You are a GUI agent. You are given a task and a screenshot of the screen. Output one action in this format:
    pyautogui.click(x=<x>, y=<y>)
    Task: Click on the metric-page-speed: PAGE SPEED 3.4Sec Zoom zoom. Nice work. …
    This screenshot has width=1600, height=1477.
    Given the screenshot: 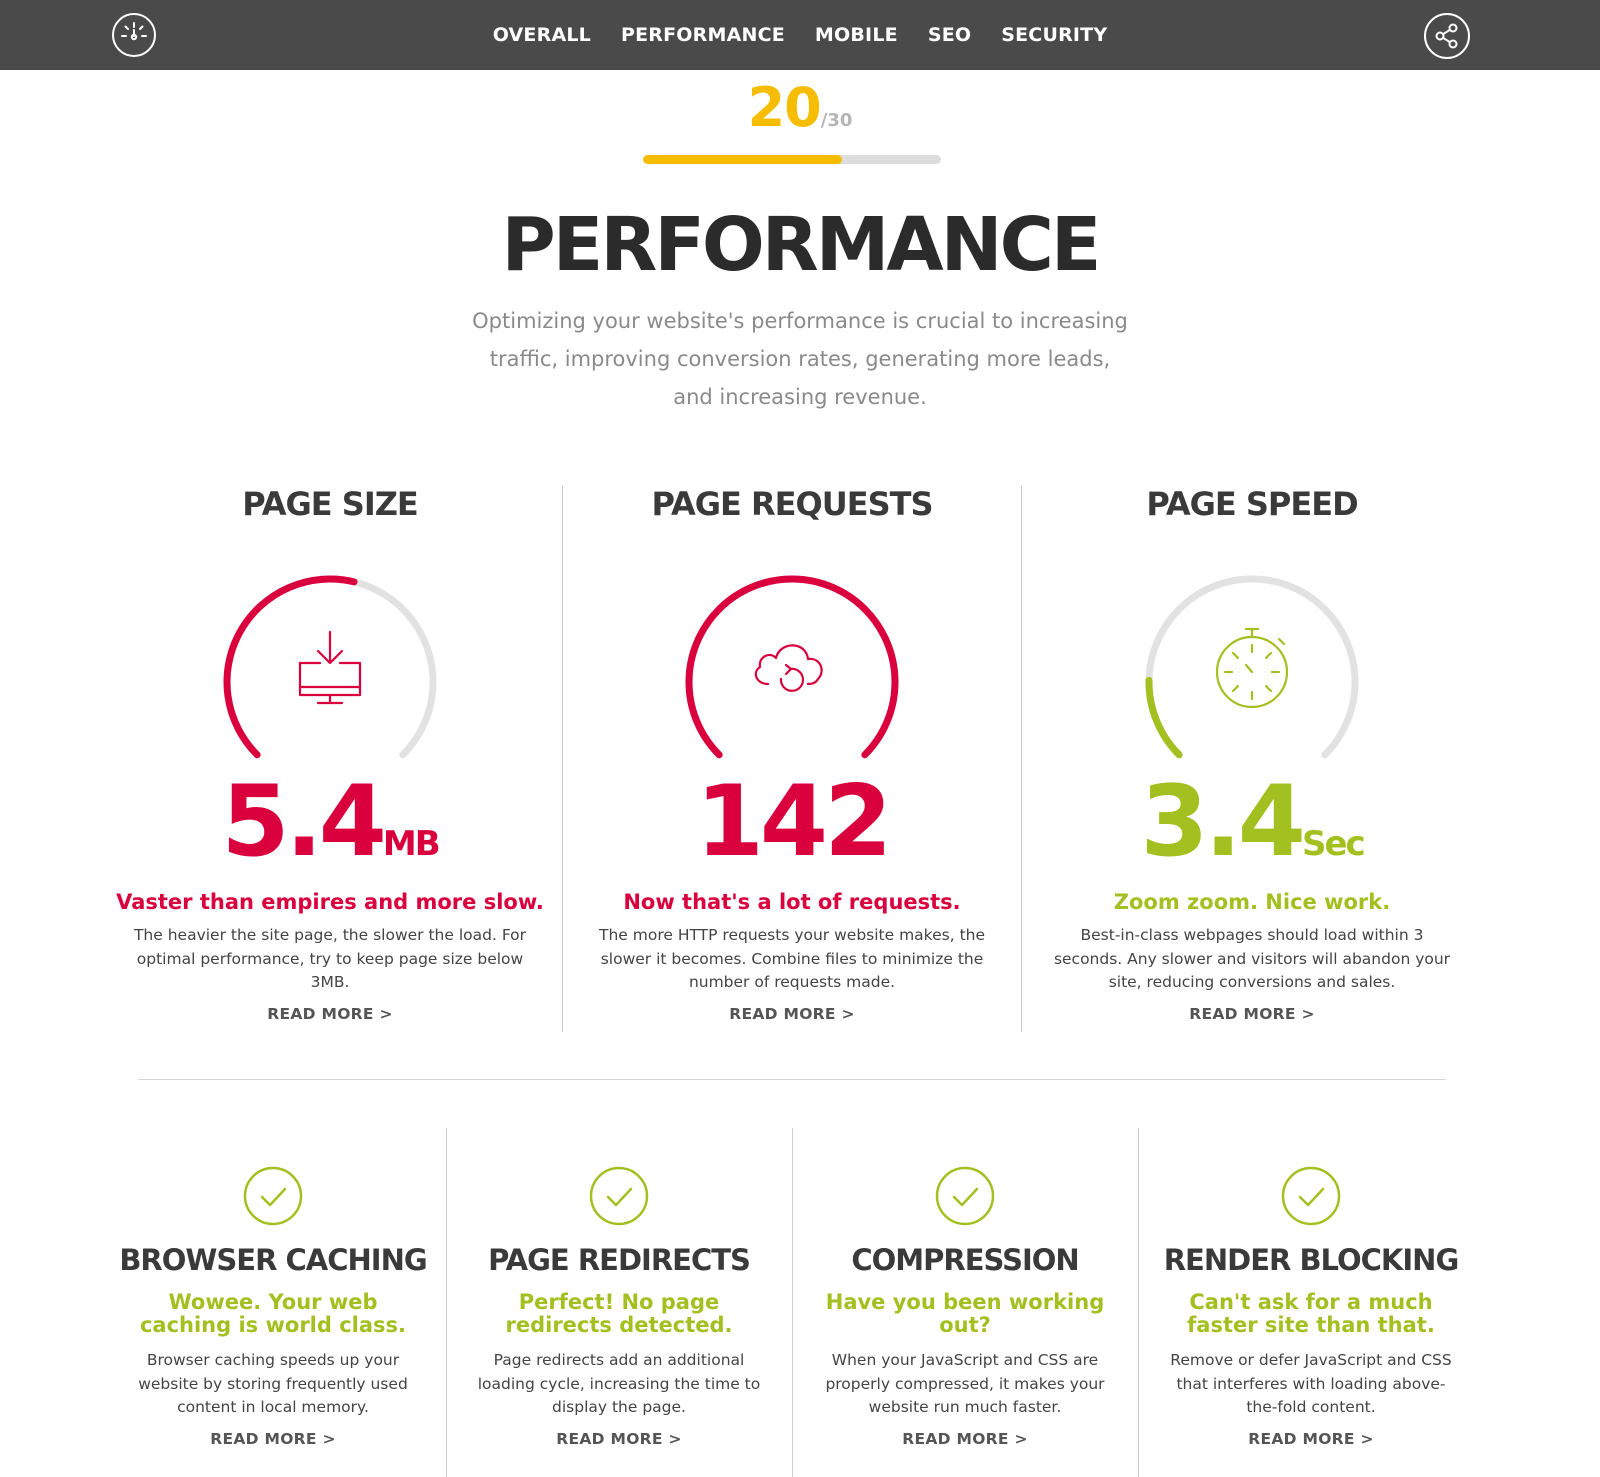 What is the action you would take?
    pyautogui.click(x=1252, y=754)
    